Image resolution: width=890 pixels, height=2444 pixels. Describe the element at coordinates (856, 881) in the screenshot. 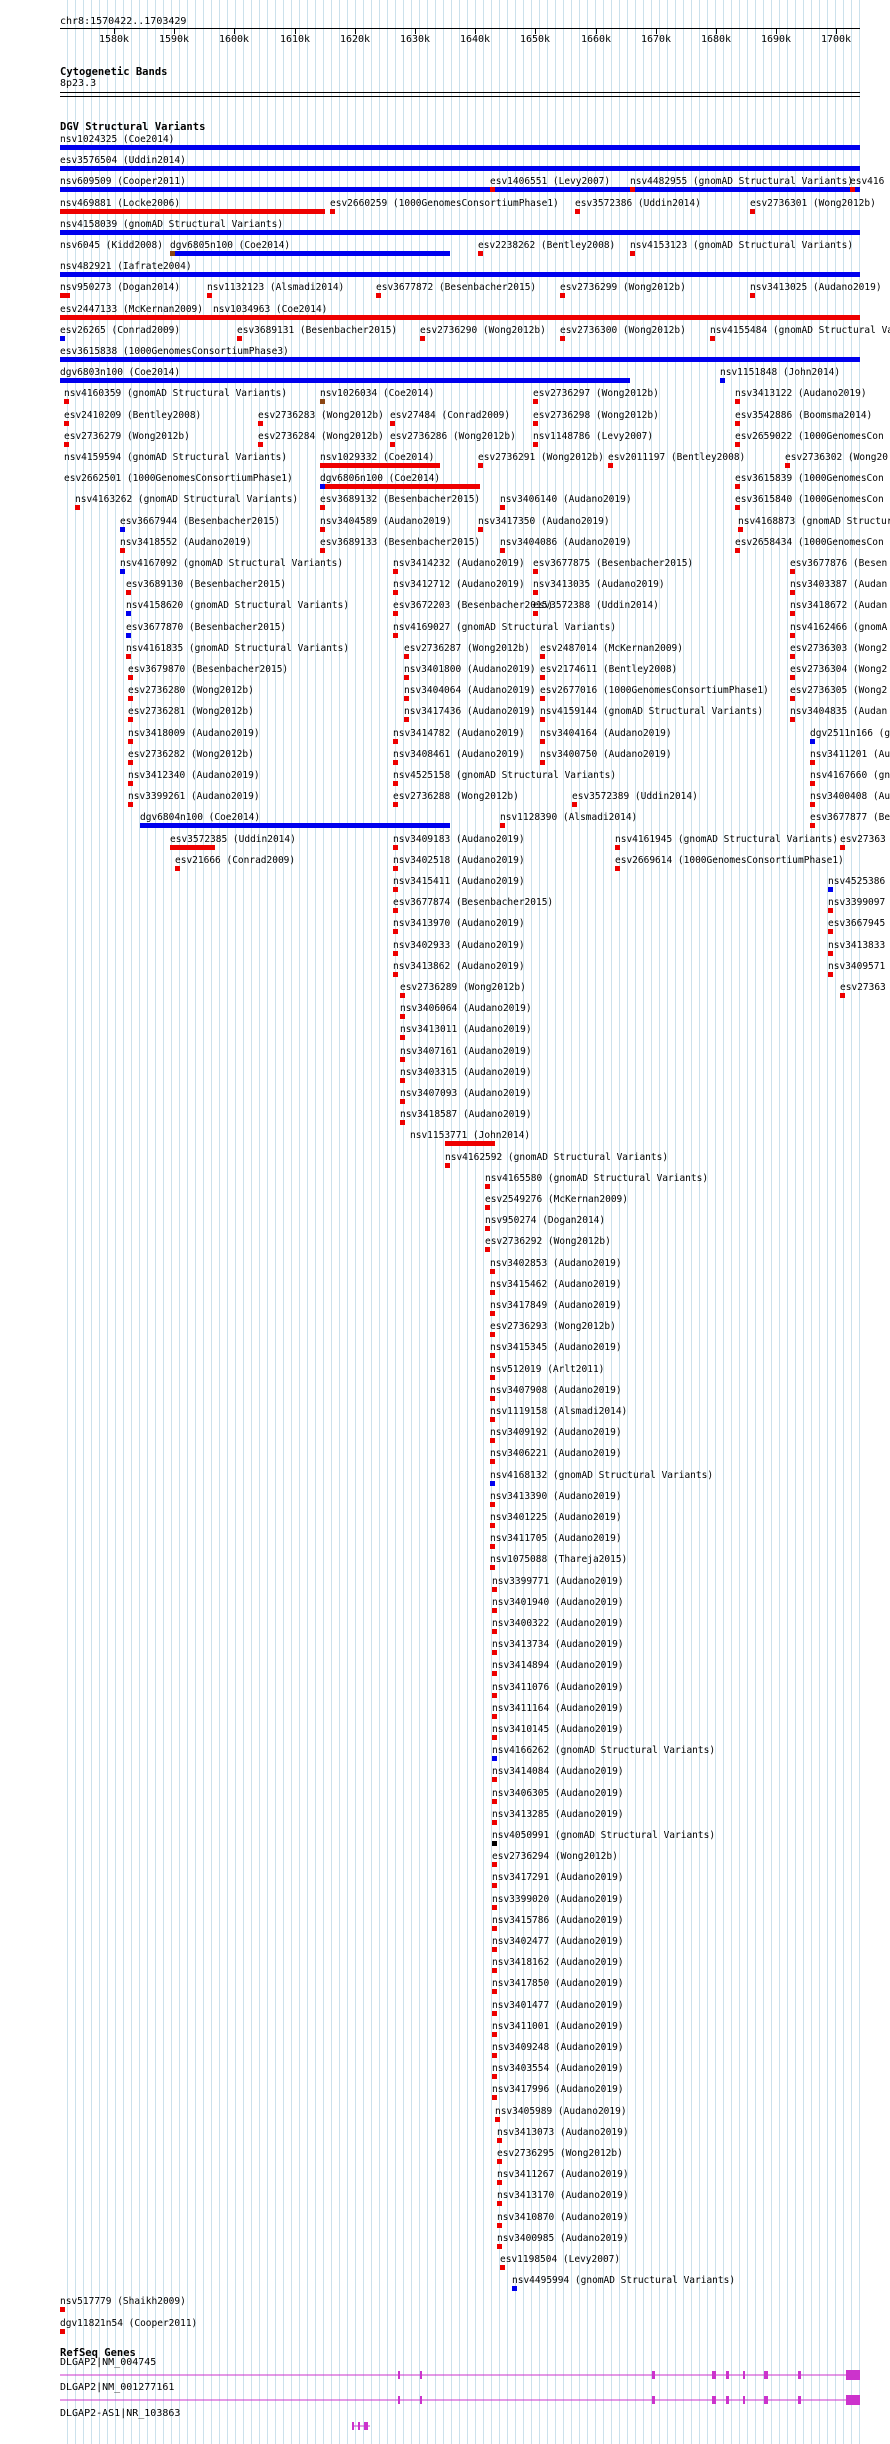

I see `sv-label: nsv4525386` at that location.